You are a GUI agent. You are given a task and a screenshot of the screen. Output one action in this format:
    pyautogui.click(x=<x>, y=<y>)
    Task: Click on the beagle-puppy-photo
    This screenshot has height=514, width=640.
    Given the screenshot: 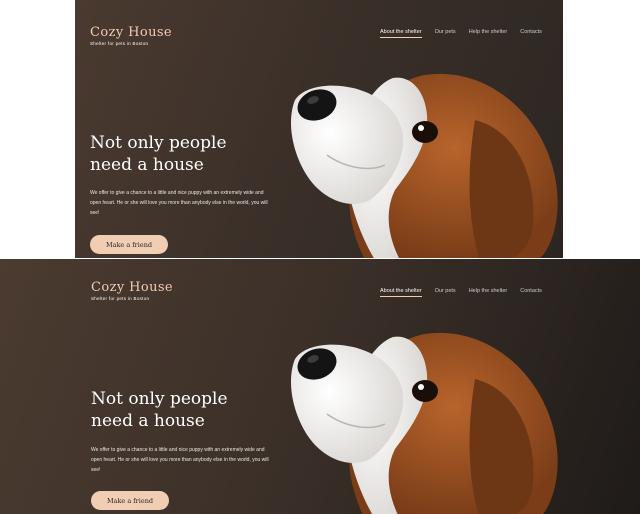 What is the action you would take?
    pyautogui.click(x=424, y=423)
    